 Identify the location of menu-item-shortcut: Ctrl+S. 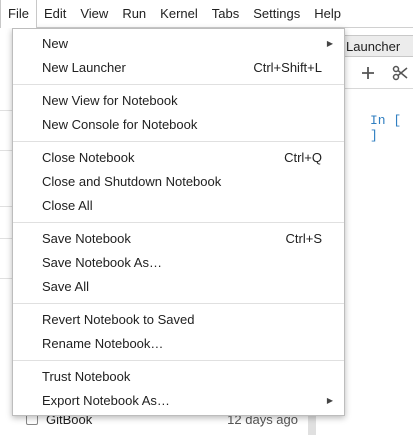
(303, 238).